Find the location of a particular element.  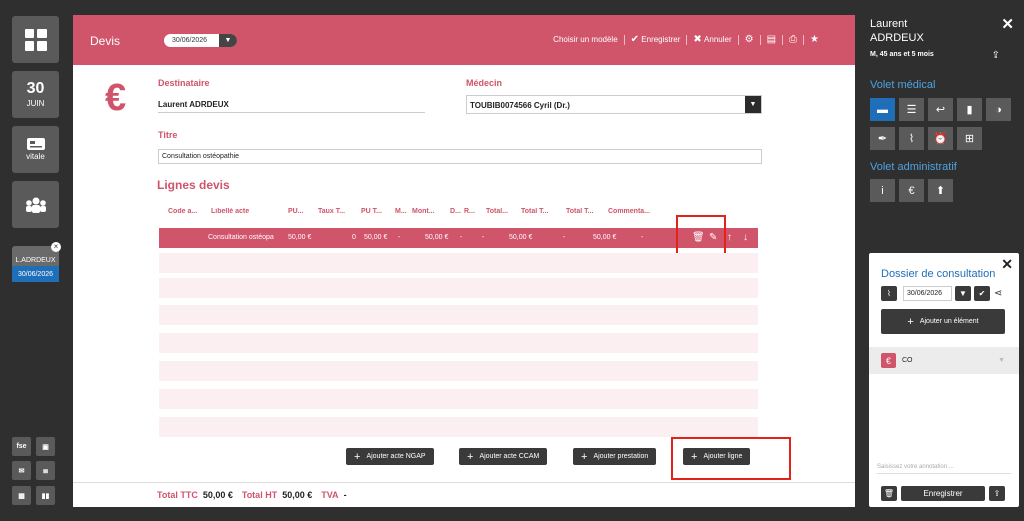

dossier-title: Dossier de consultation is located at coordinates (938, 274).